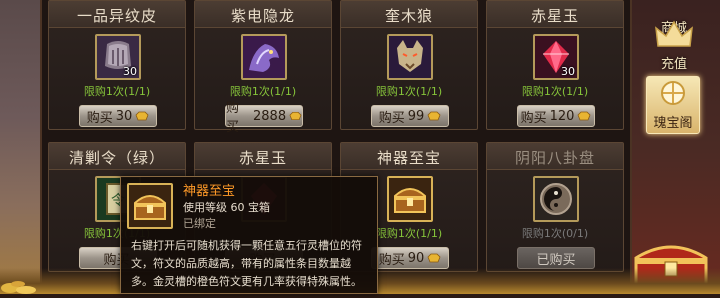 The width and height of the screenshot is (720, 298). What do you see at coordinates (116, 158) in the screenshot?
I see `item-name: 清剿令（绿）` at bounding box center [116, 158].